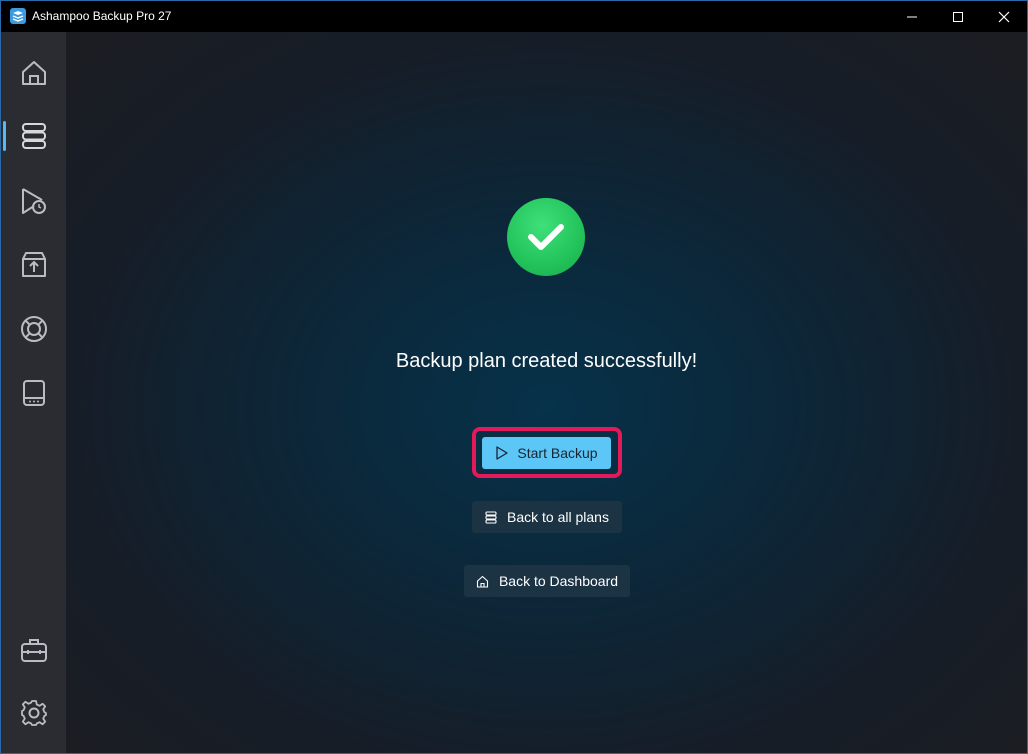 This screenshot has width=1028, height=754. Describe the element at coordinates (514, 16) in the screenshot. I see `title-bar: Ashampoo Backup Pro 27` at that location.